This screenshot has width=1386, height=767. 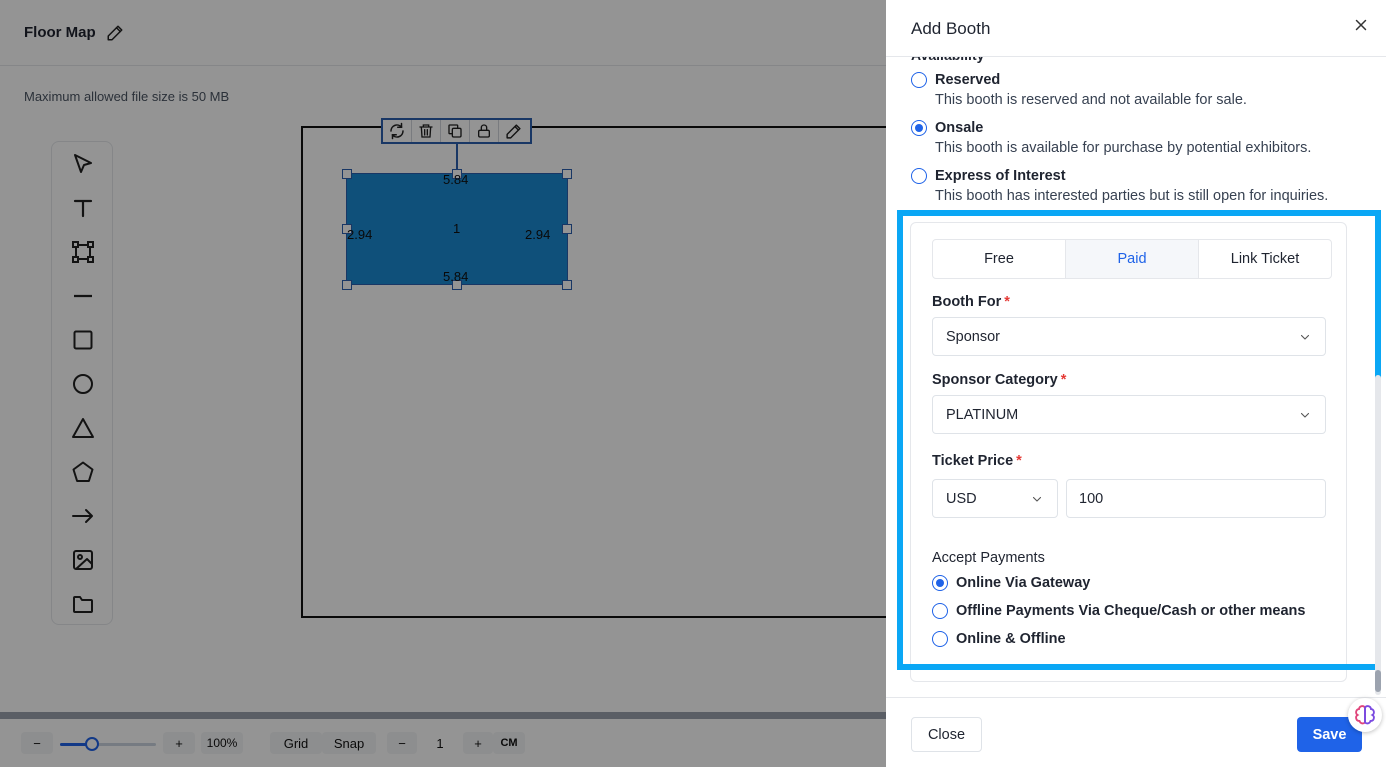 I want to click on tab-link-ticket: Link Ticket, so click(x=1265, y=259).